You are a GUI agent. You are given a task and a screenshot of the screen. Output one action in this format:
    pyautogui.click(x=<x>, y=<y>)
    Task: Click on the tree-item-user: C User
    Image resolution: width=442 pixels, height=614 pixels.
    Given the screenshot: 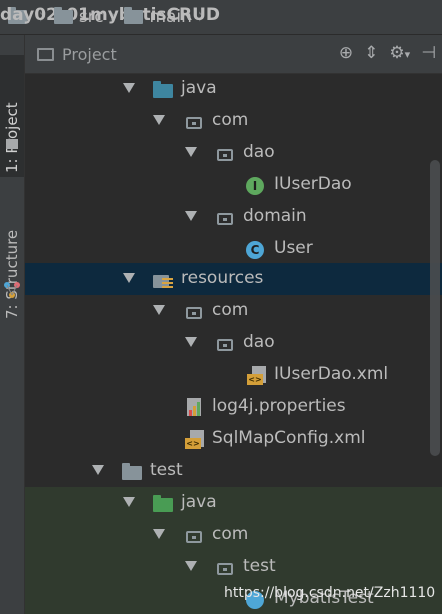 What is the action you would take?
    pyautogui.click(x=233, y=249)
    